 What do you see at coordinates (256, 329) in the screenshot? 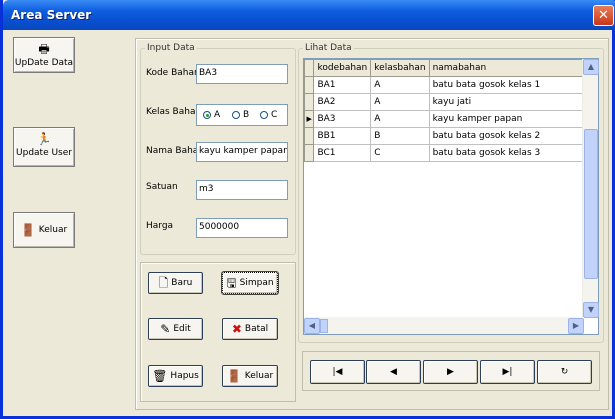
I see `batal-label: Batal` at bounding box center [256, 329].